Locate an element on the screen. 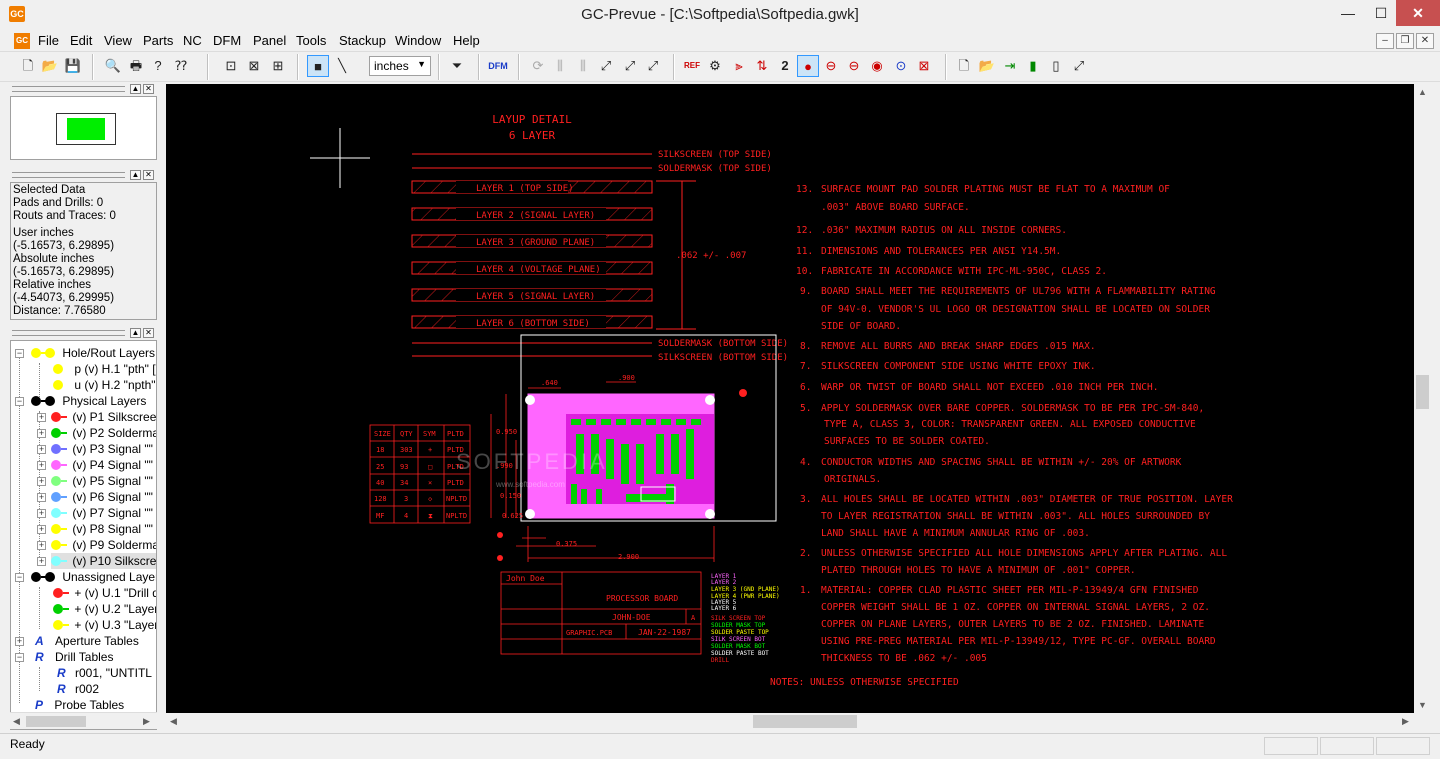 This screenshot has width=1440, height=759. gear-icon: ⚙ is located at coordinates (715, 66).